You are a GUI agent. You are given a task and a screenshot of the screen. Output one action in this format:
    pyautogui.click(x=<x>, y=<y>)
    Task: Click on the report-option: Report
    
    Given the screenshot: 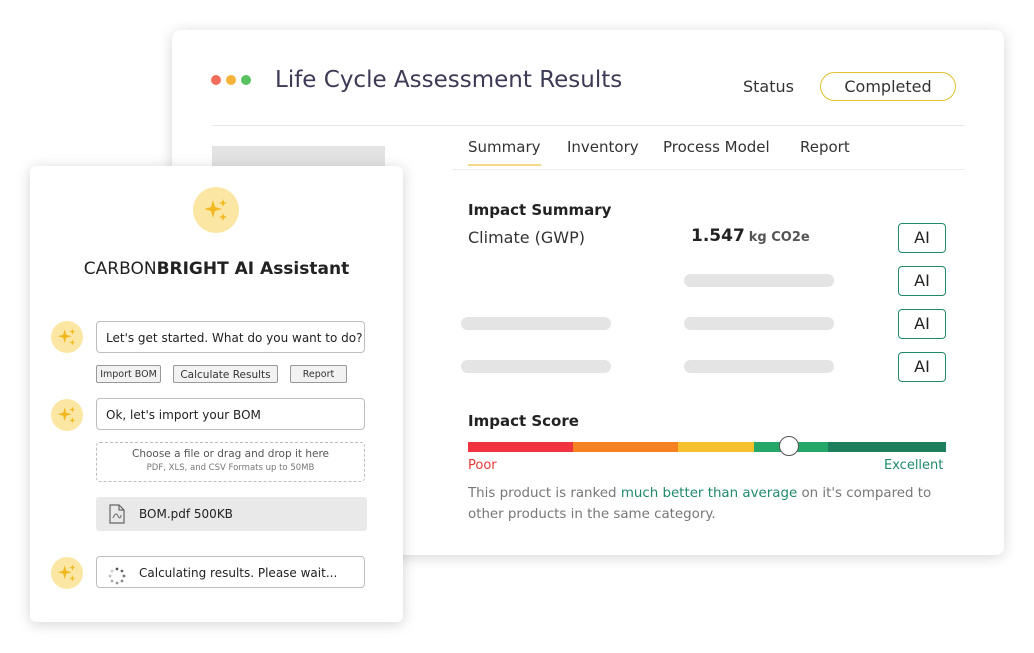 What is the action you would take?
    pyautogui.click(x=318, y=374)
    